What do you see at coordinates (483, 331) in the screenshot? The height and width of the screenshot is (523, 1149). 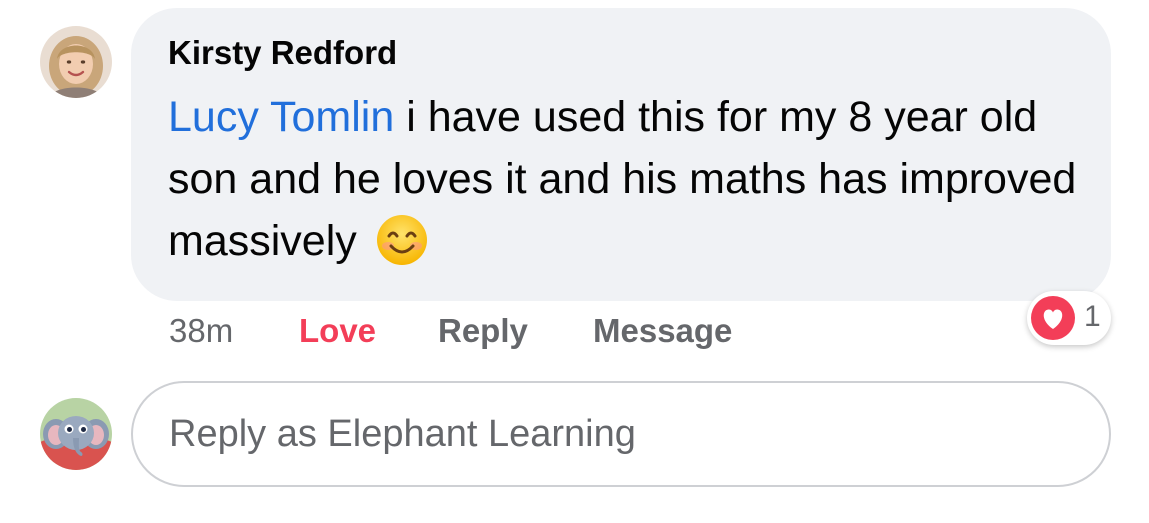 I see `reply-button: Reply` at bounding box center [483, 331].